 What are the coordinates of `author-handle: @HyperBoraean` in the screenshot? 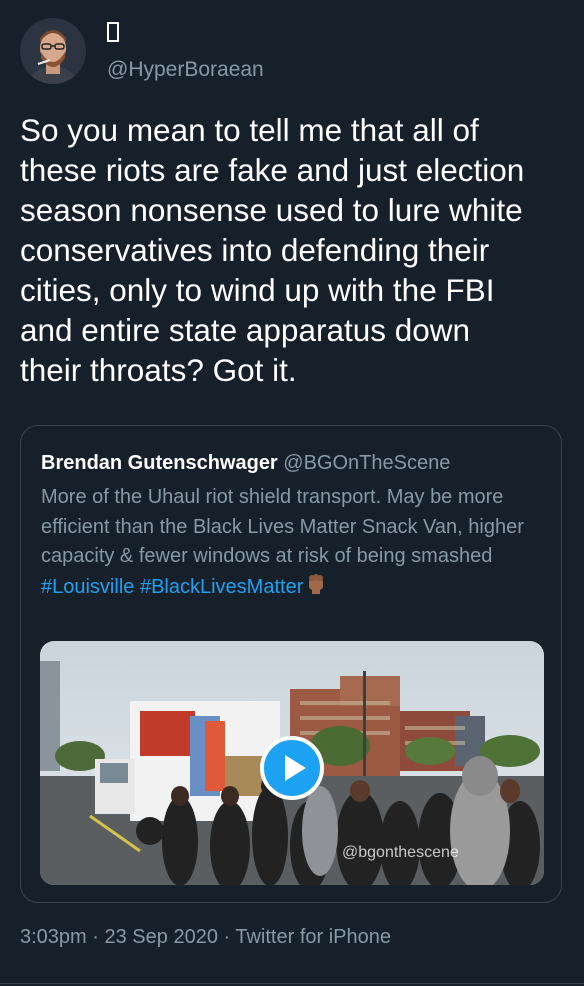 It's located at (185, 70).